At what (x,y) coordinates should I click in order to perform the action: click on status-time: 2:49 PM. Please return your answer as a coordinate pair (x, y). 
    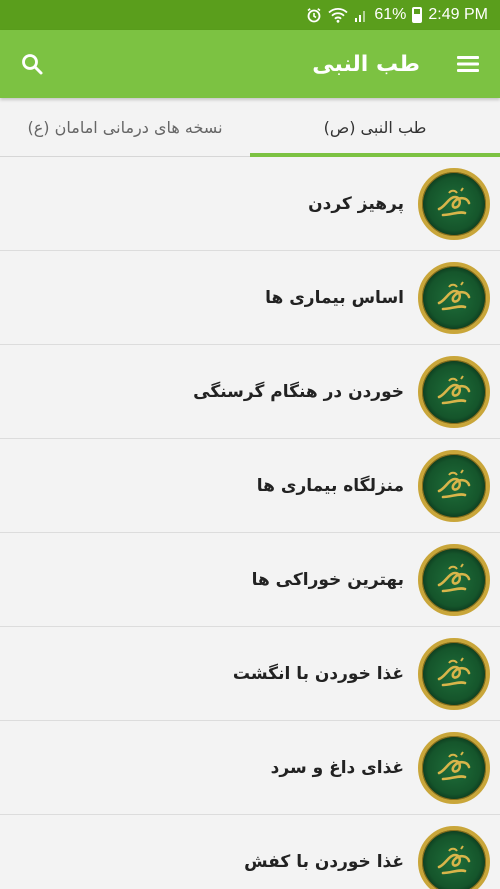
    Looking at the image, I should click on (458, 14).